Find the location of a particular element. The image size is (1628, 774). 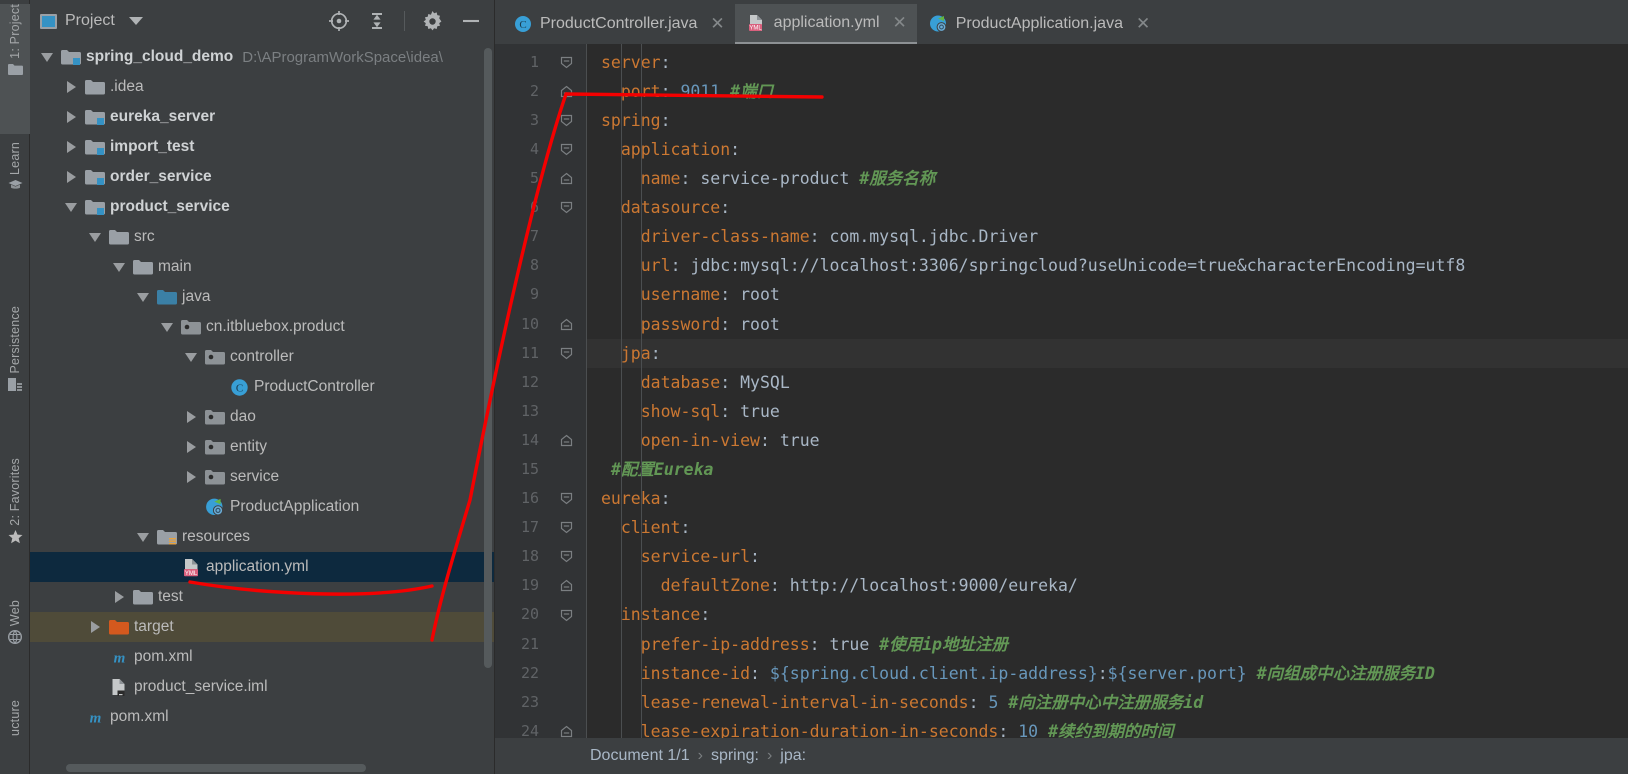

breadcrumb-item-spring: spring: is located at coordinates (735, 756).